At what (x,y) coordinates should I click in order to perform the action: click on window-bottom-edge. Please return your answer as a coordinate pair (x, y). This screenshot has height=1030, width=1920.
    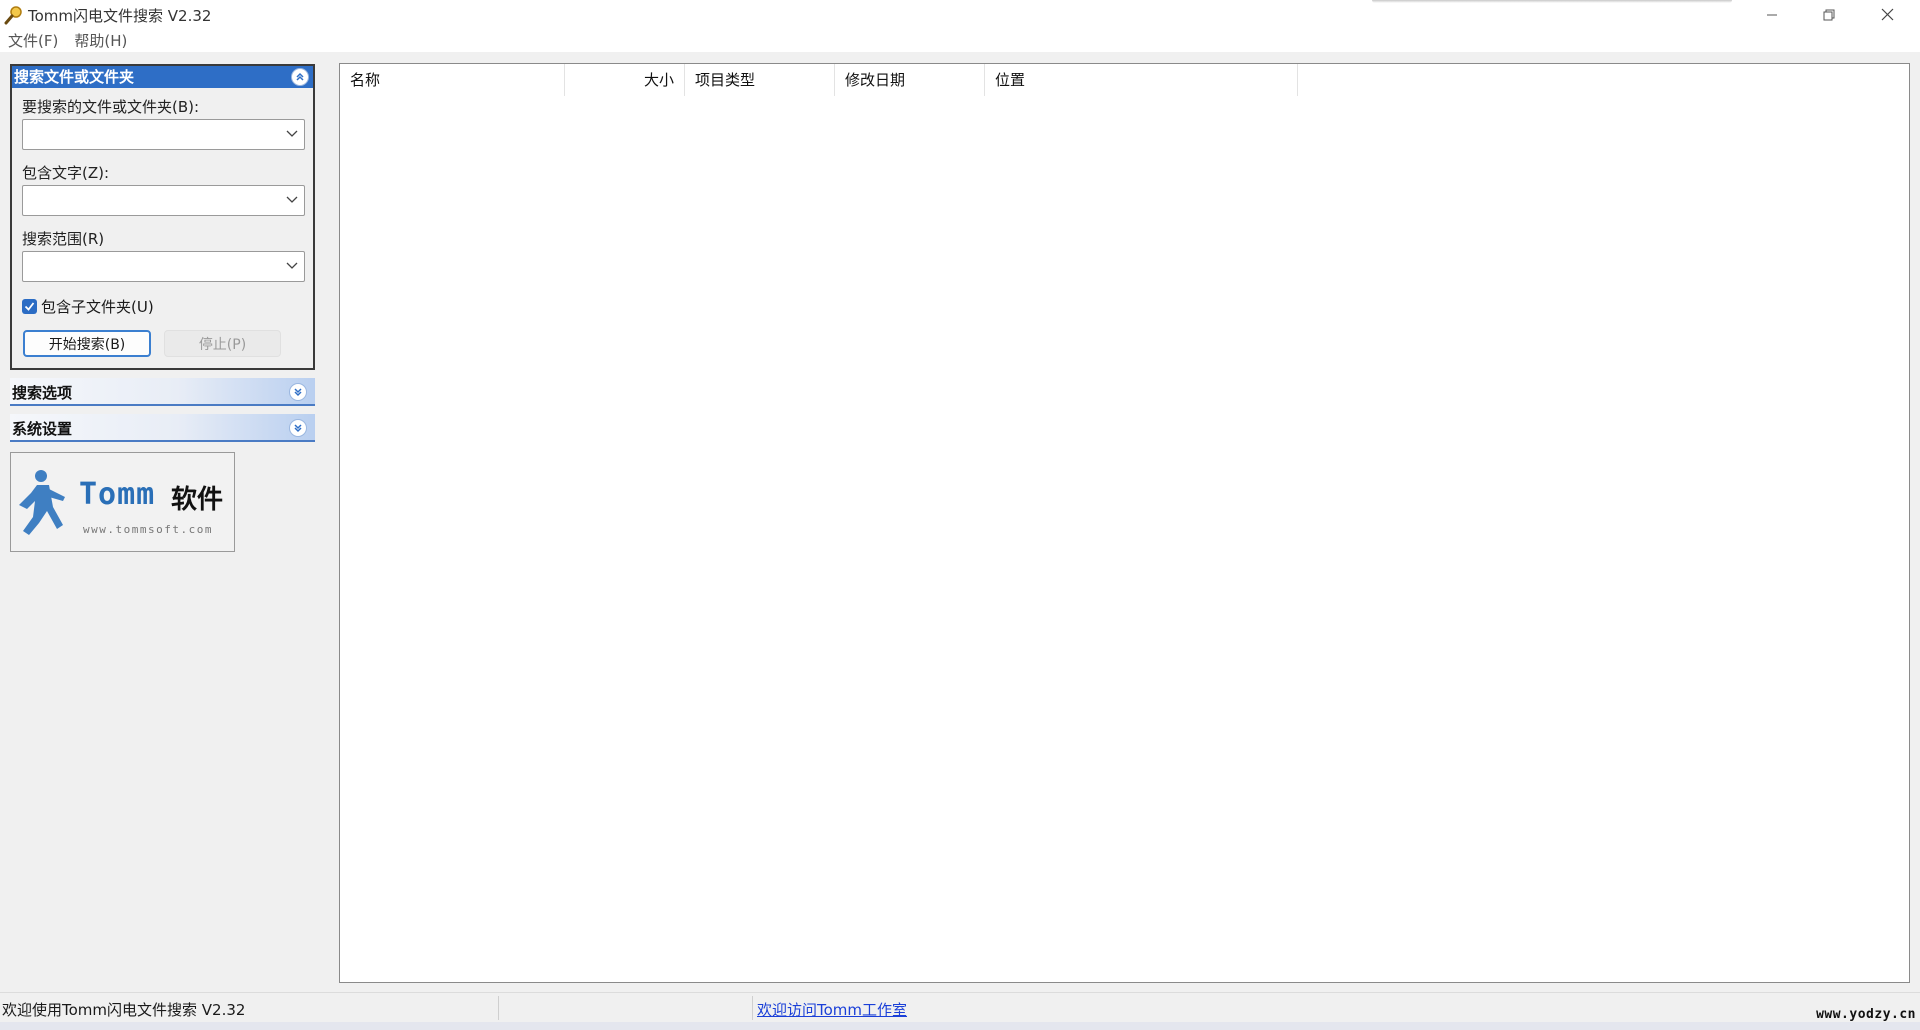
    Looking at the image, I should click on (960, 1026).